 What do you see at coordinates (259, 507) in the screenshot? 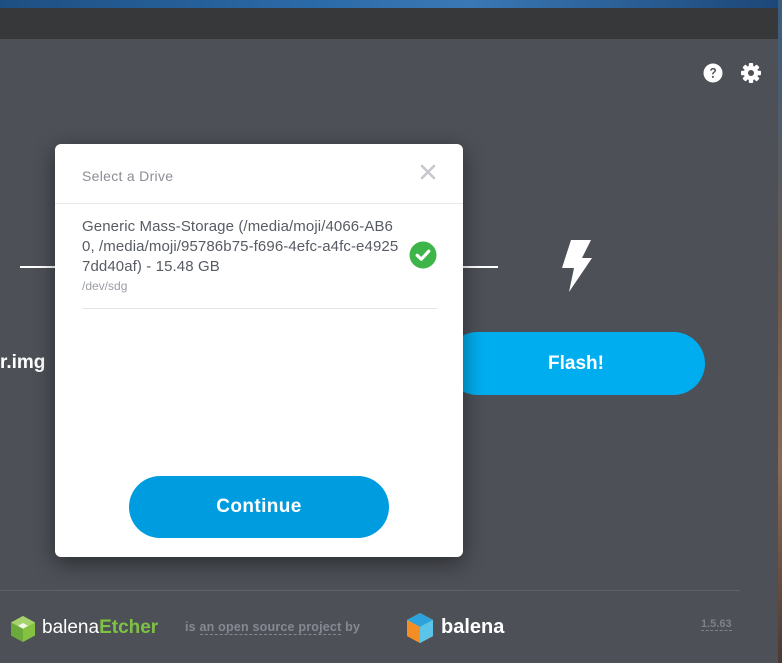
I see `continue-button: Continue` at bounding box center [259, 507].